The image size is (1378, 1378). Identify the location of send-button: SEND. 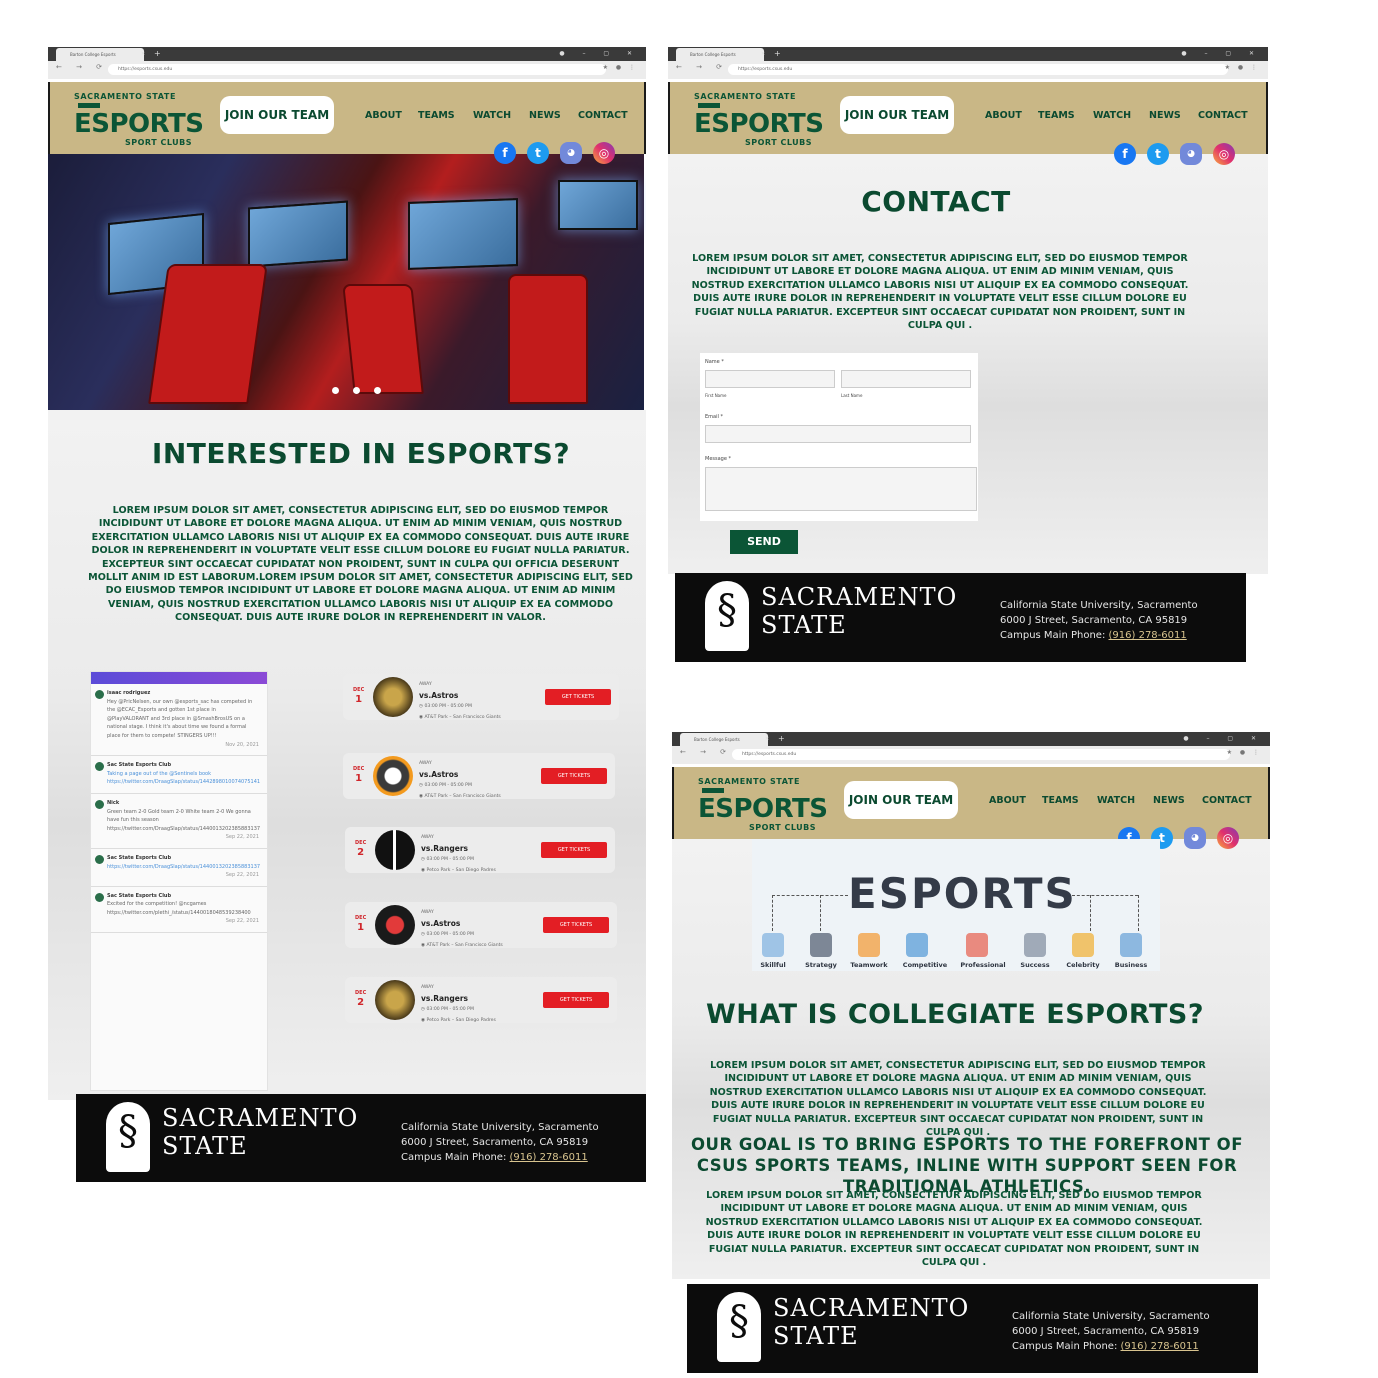
(764, 542).